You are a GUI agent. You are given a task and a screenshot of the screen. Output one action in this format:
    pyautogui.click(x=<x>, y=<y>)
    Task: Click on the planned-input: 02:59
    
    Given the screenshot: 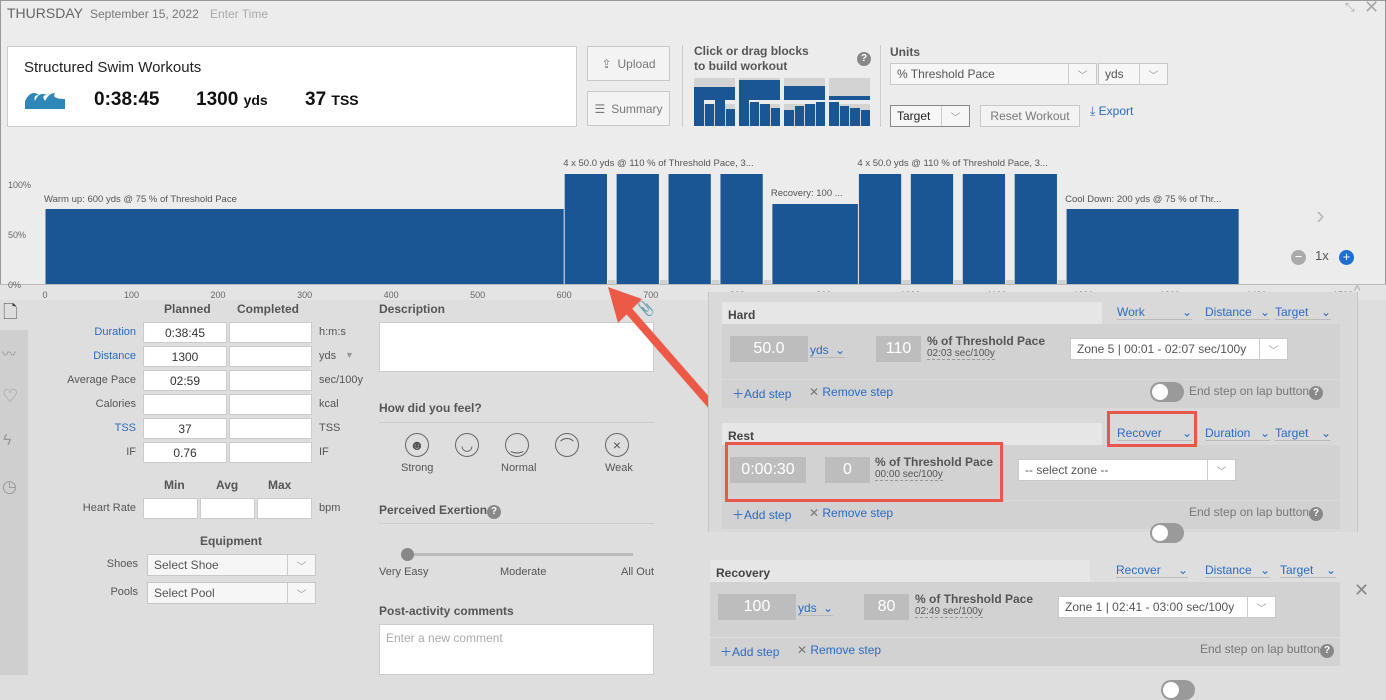 What is the action you would take?
    pyautogui.click(x=185, y=380)
    